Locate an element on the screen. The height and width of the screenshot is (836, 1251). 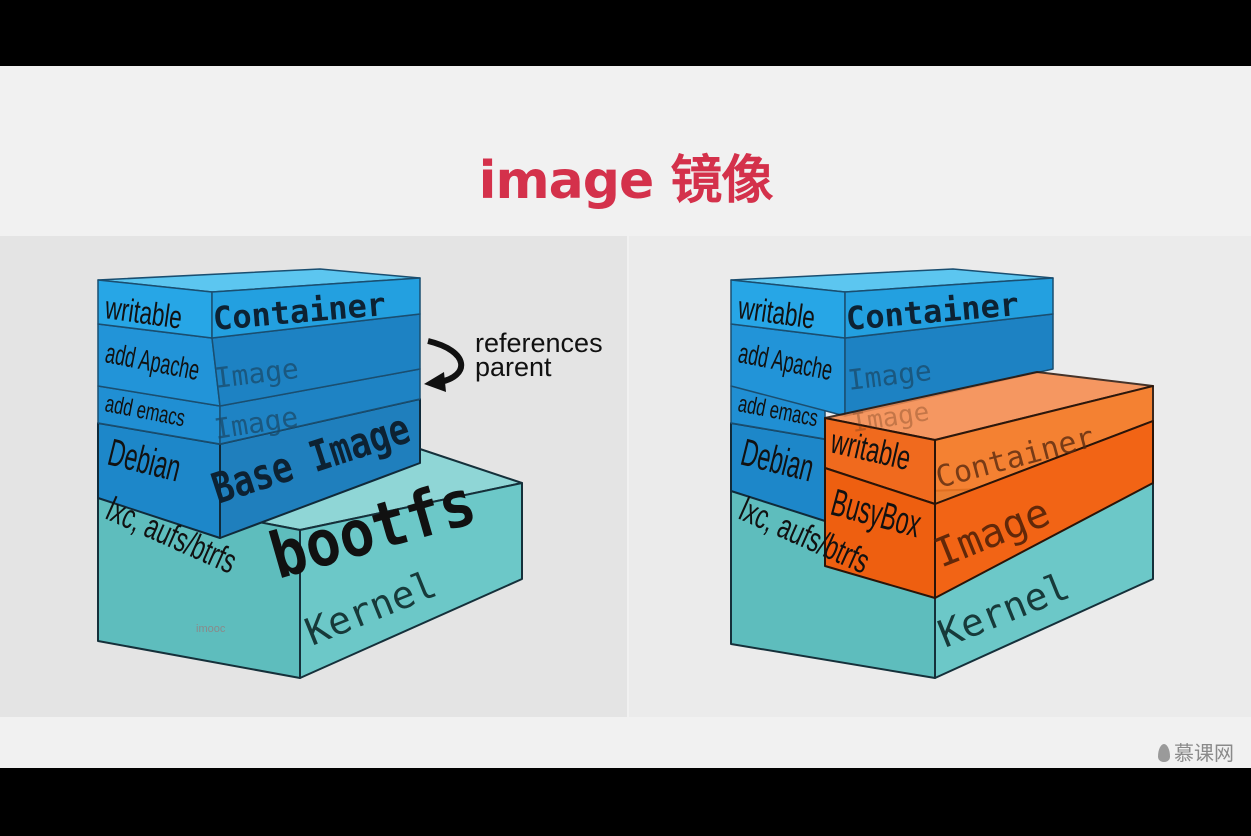
imooc-logo: 慕课网 is located at coordinates (1196, 751).